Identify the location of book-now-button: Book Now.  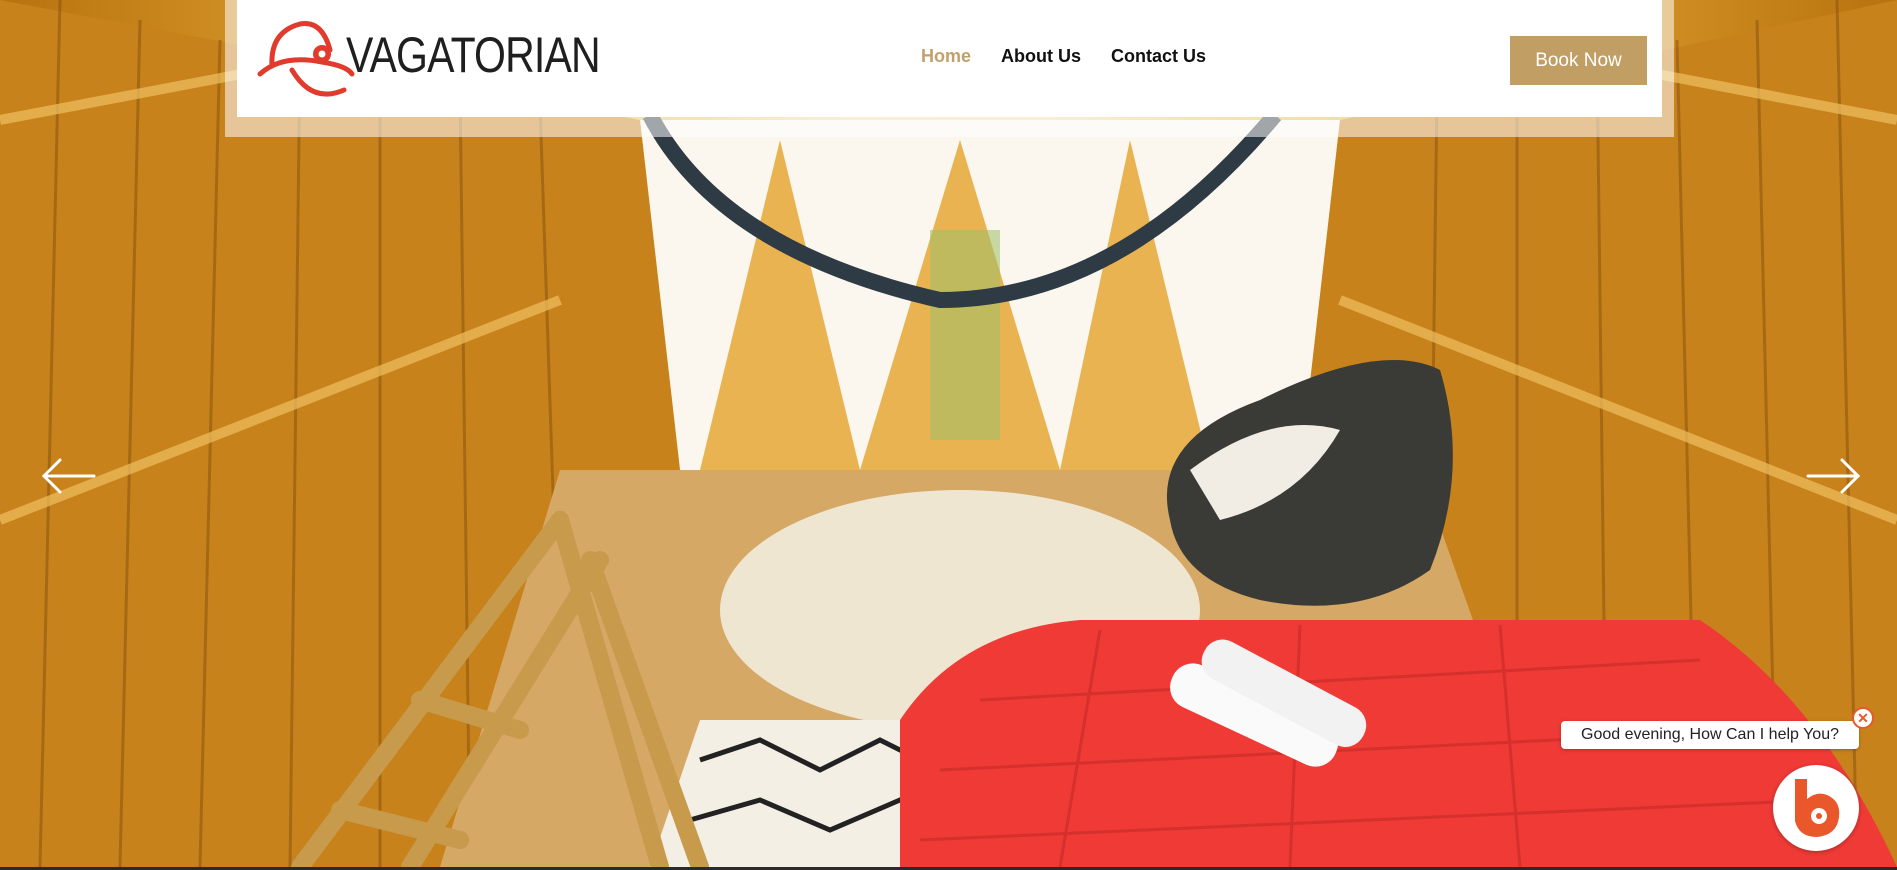
(1578, 60).